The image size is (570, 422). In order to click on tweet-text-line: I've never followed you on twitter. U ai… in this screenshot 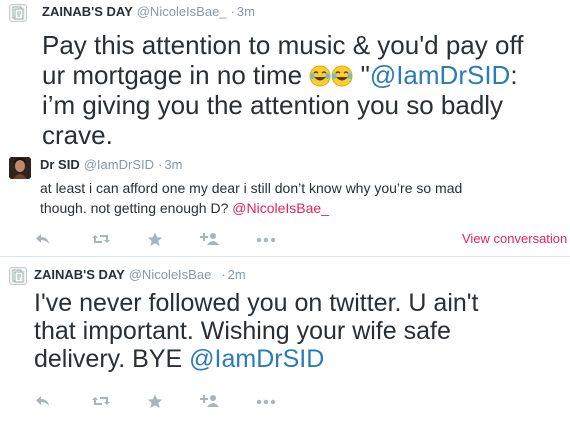, I will do `click(256, 303)`.